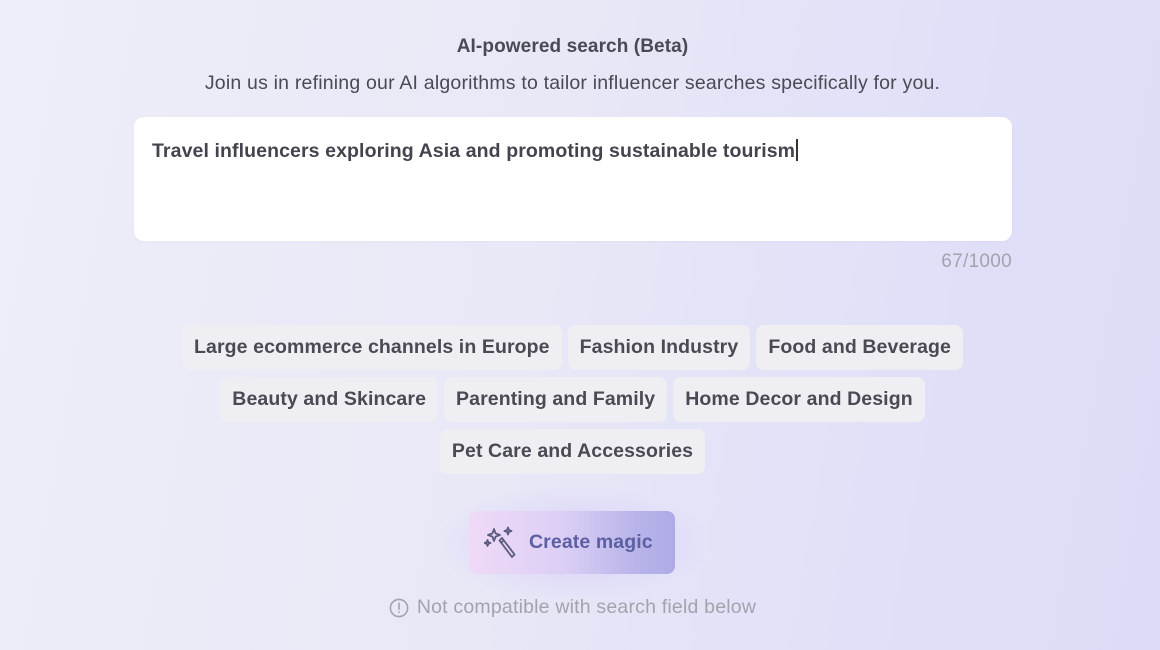  What do you see at coordinates (372, 347) in the screenshot?
I see `chip-large-ecommerce-europe: Large ecommerce channels in Europe` at bounding box center [372, 347].